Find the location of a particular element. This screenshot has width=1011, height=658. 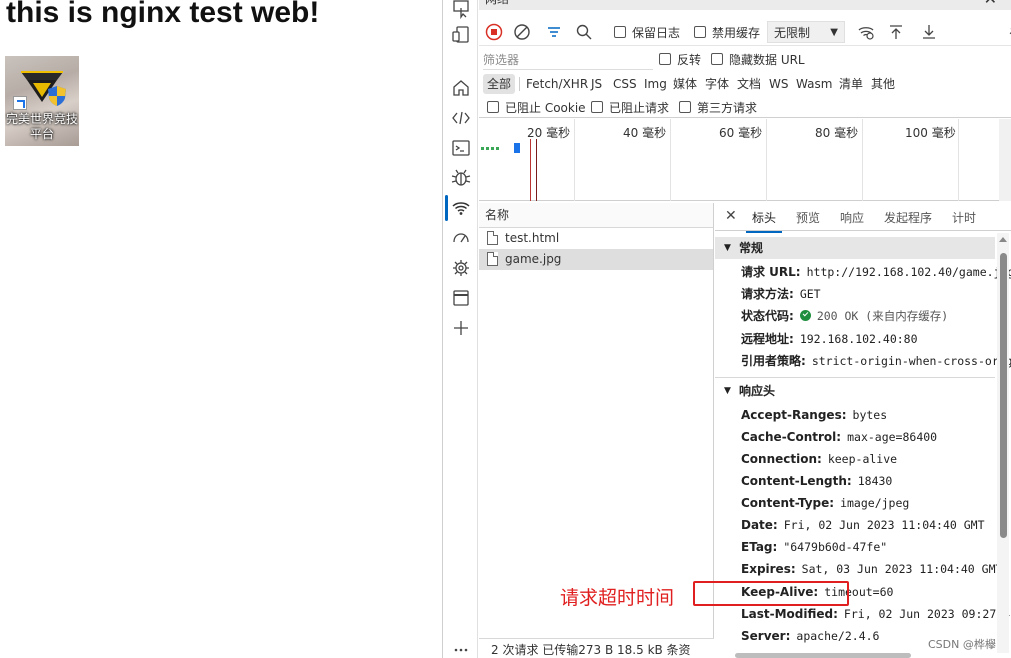

tab-initiator: 发起程序 is located at coordinates (908, 217).